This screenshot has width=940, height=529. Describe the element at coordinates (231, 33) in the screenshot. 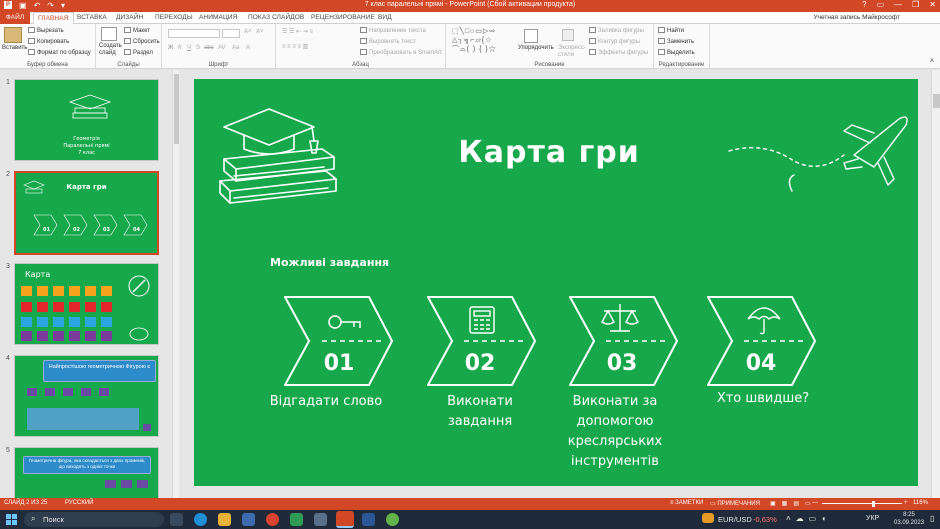

I see `font-size-combo` at that location.